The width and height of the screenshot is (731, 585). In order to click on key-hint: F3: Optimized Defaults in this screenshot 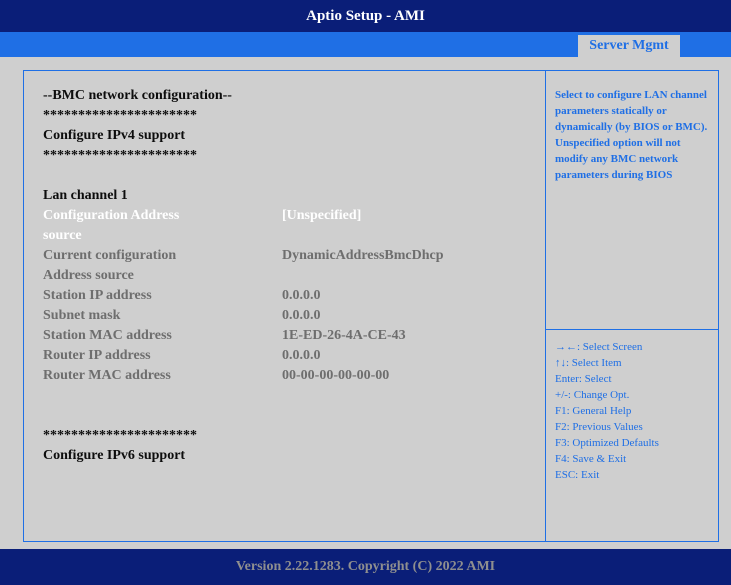, I will do `click(607, 443)`.